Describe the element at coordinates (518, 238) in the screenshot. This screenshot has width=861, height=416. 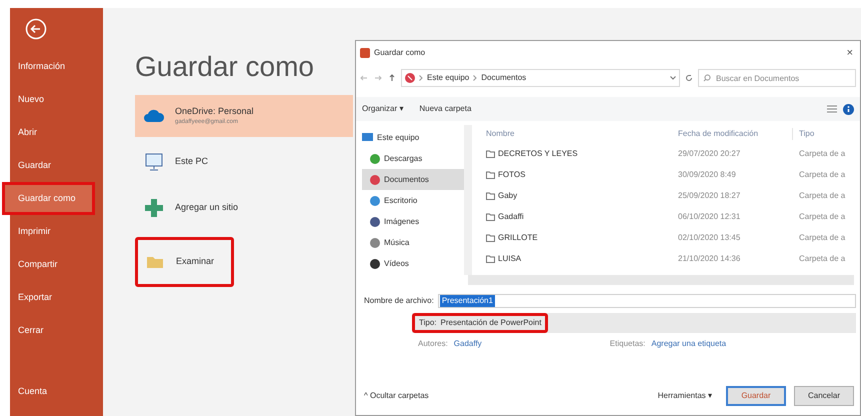
I see `file-name: GRILLOTE` at that location.